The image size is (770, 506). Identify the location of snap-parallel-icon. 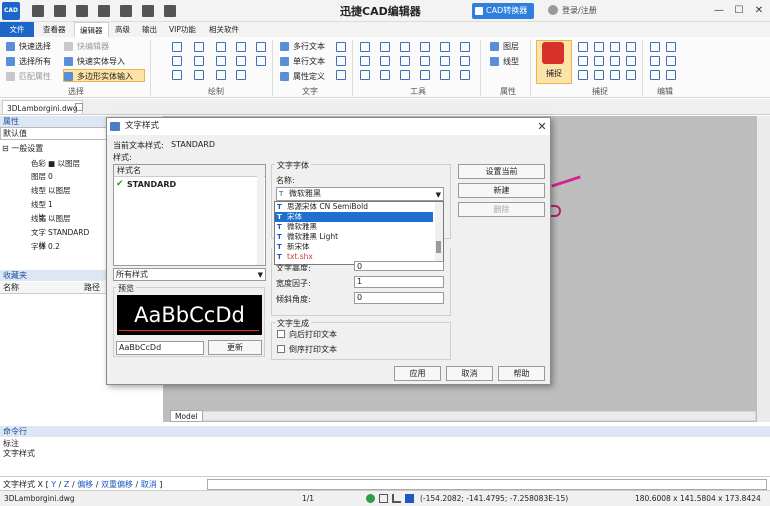
(615, 75).